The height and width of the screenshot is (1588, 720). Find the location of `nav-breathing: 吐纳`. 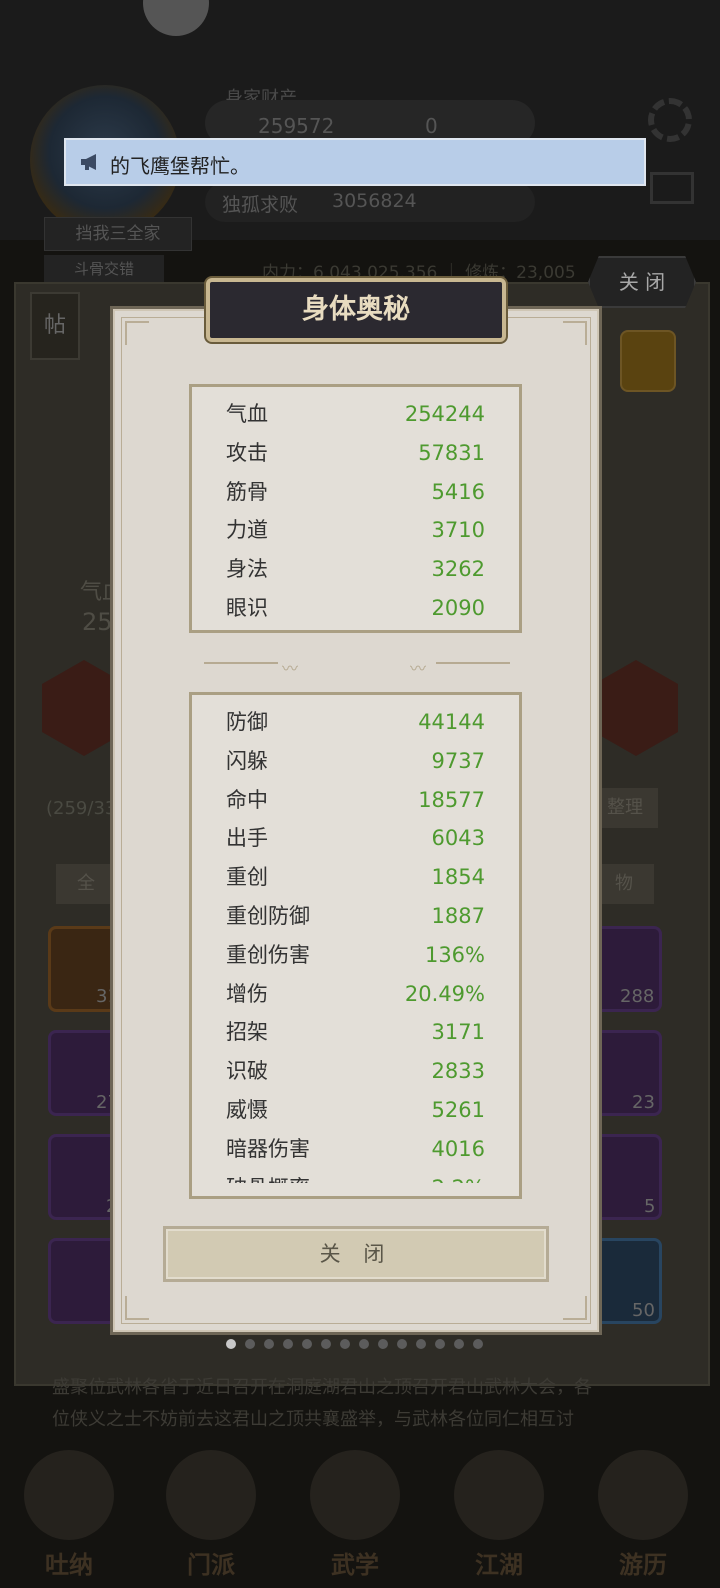

nav-breathing: 吐纳 is located at coordinates (69, 1514).